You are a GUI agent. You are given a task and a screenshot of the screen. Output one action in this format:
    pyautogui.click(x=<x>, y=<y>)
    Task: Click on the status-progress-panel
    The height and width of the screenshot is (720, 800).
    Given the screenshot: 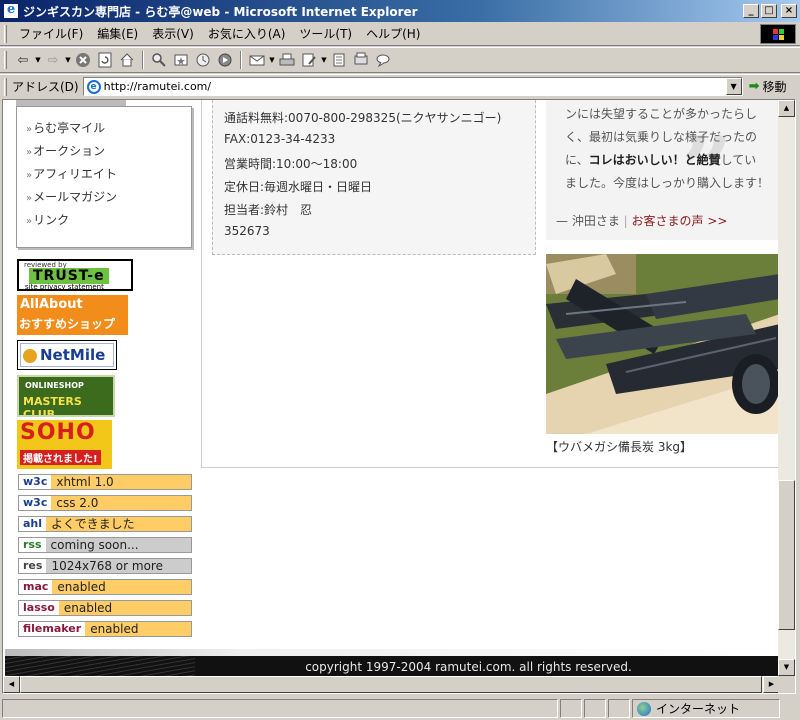 What is the action you would take?
    pyautogui.click(x=571, y=708)
    